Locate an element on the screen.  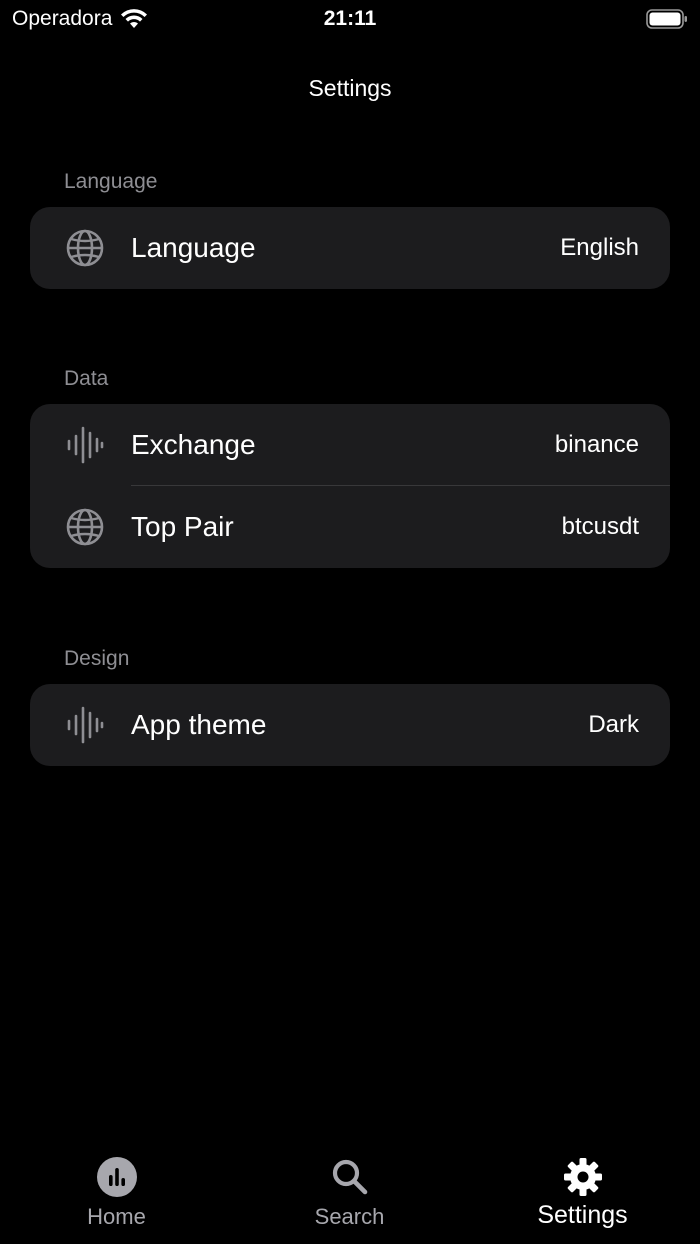
settings-row-language: Language English is located at coordinates (350, 248).